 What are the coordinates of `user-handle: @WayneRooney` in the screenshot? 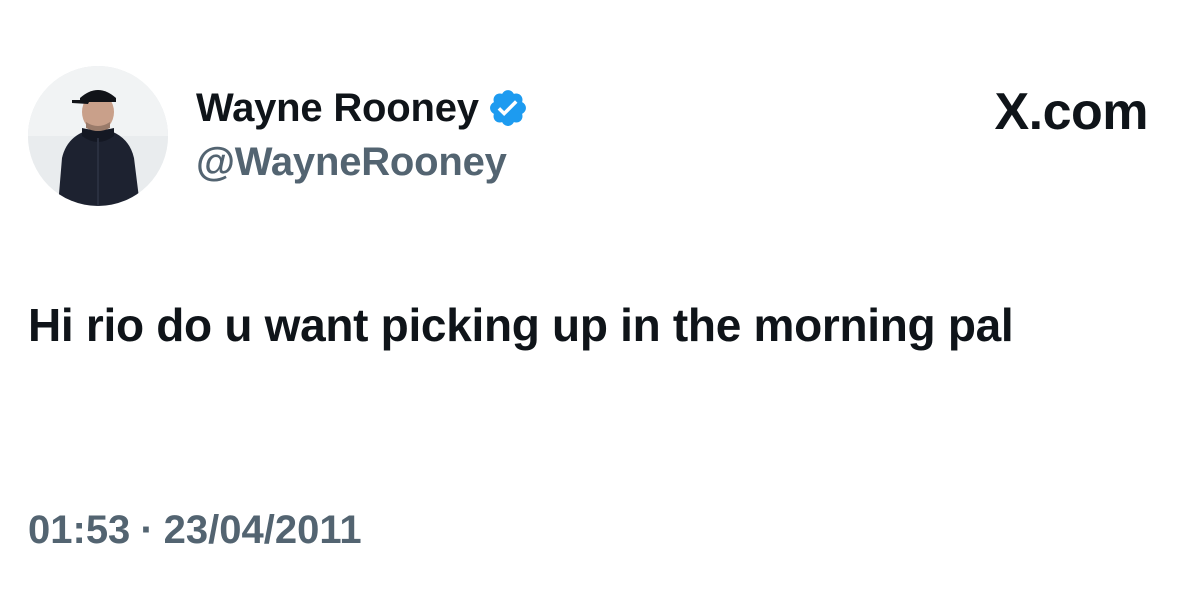 It's located at (351, 162).